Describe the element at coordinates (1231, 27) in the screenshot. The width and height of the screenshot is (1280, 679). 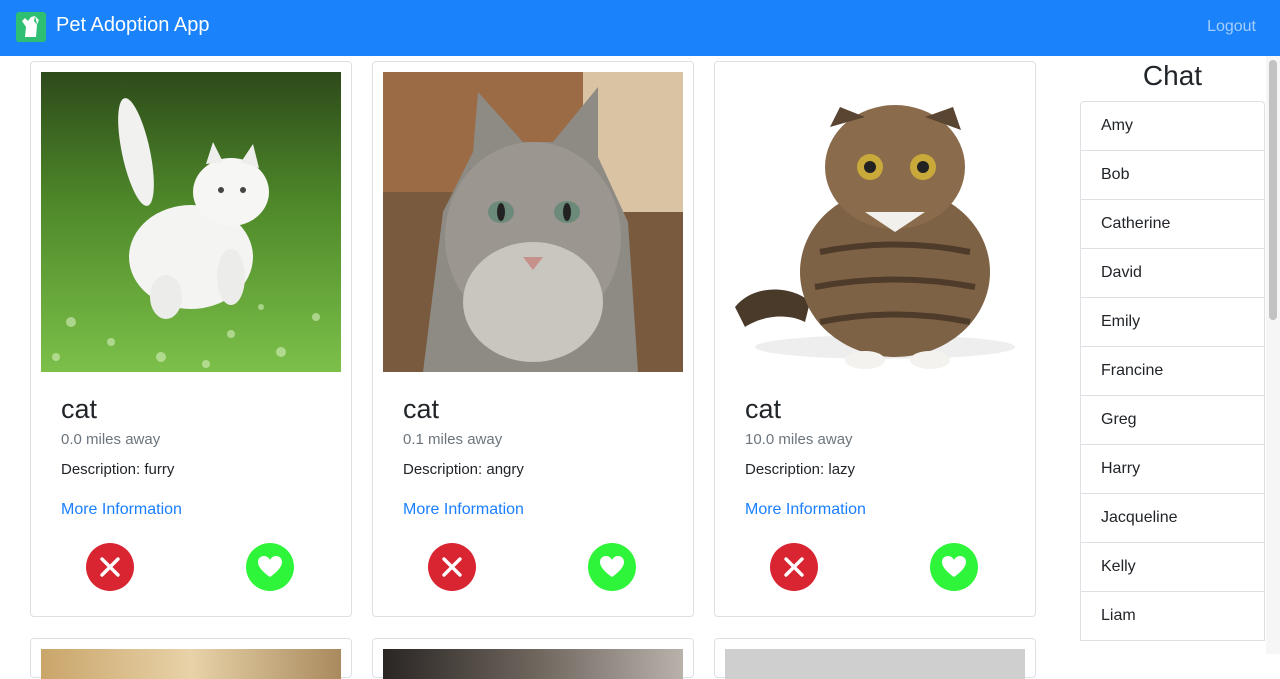
I see `logout-link: Logout` at that location.